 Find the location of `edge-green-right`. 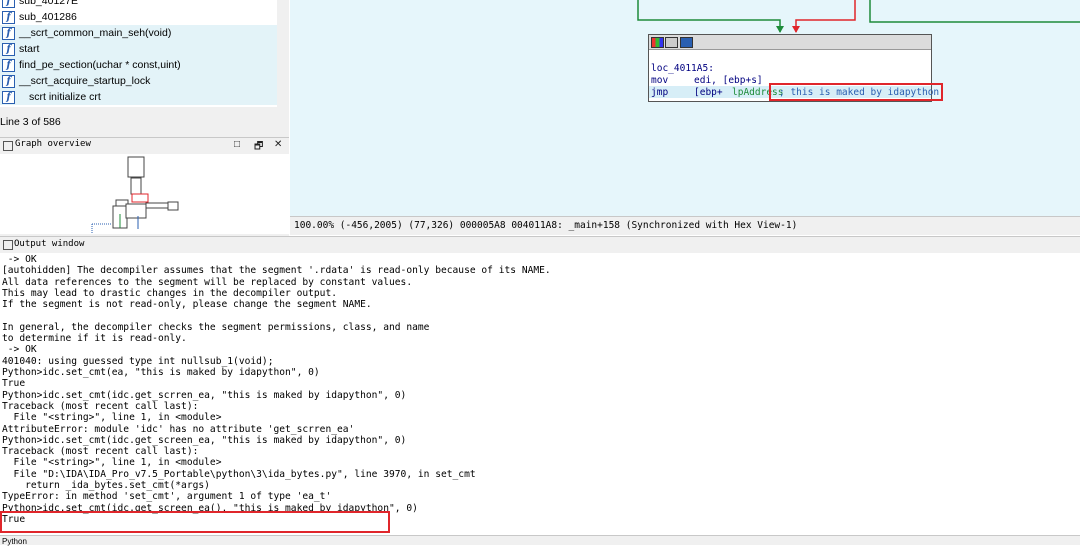

edge-green-right is located at coordinates (974, 11).